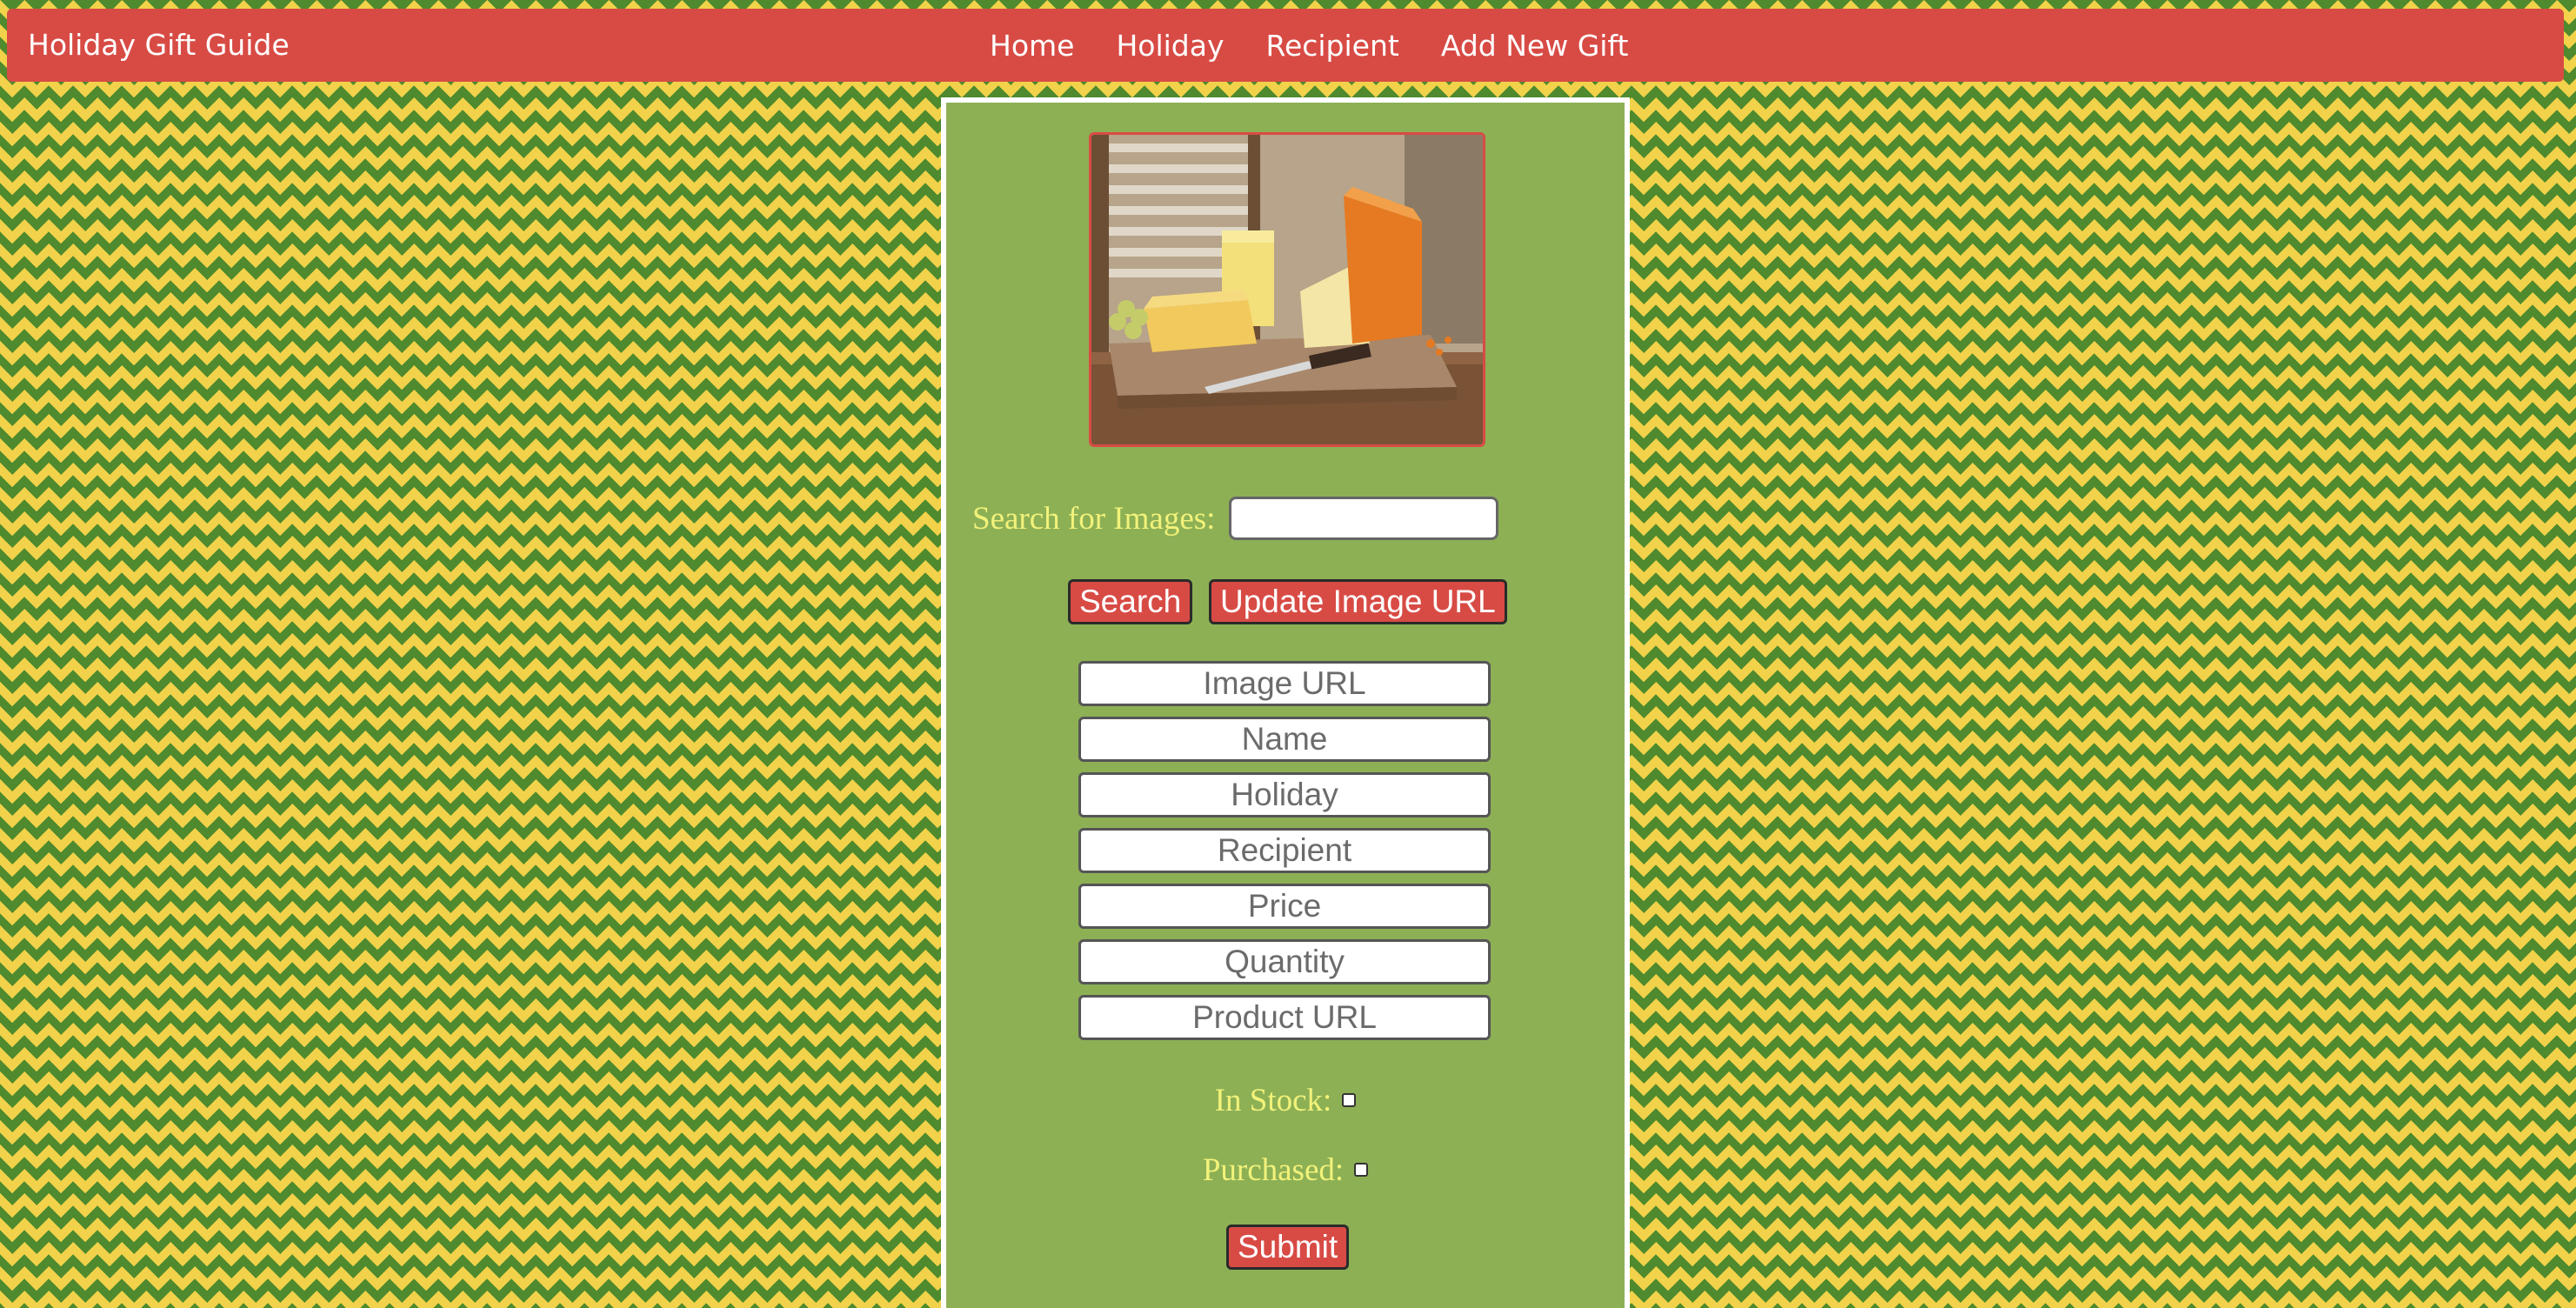  Describe the element at coordinates (1284, 1017) in the screenshot. I see `product-url-field` at that location.